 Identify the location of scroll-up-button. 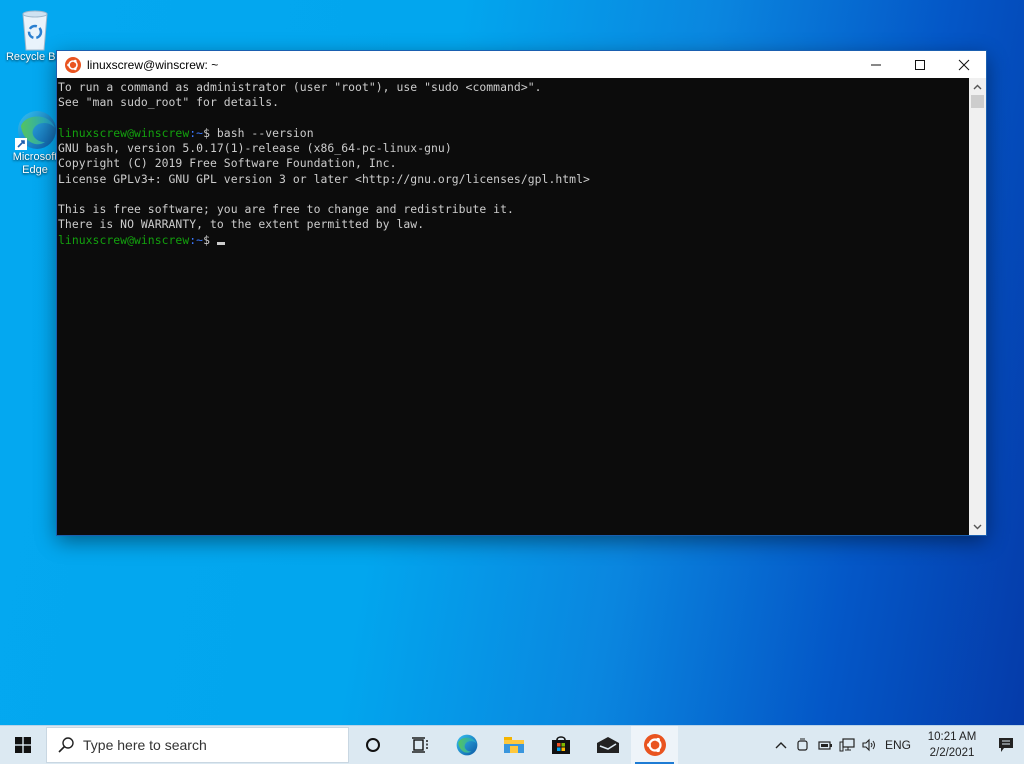
(977, 86).